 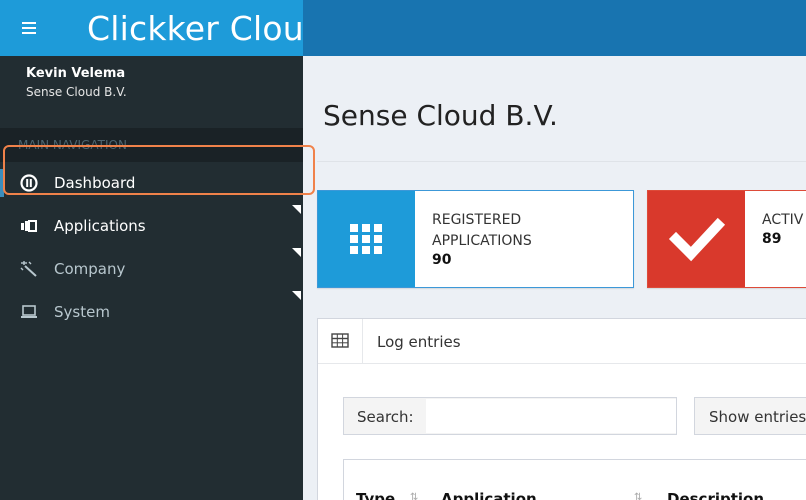 I want to click on sidebar-item-label: Dashboard, so click(x=95, y=183).